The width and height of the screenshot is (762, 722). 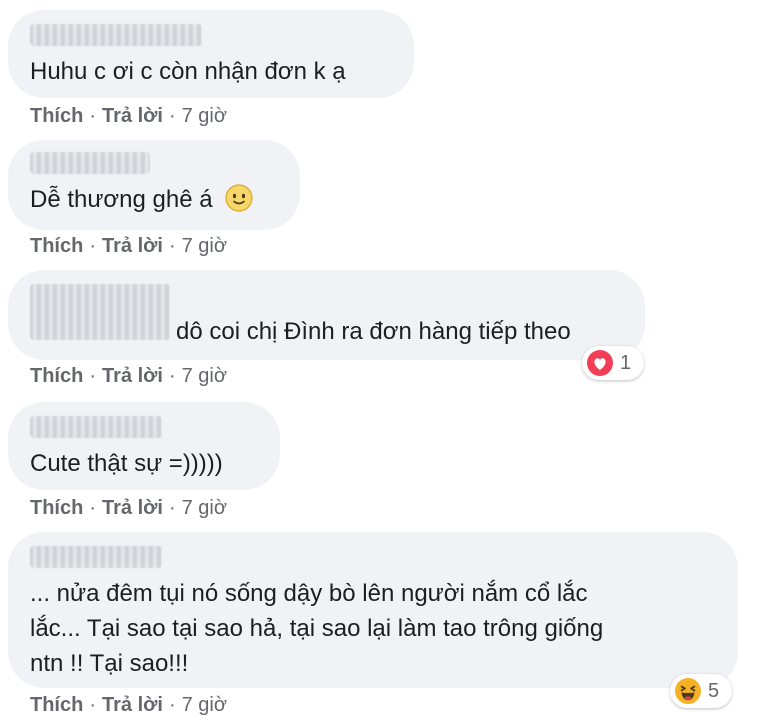 I want to click on love-heart-icon, so click(x=603, y=363).